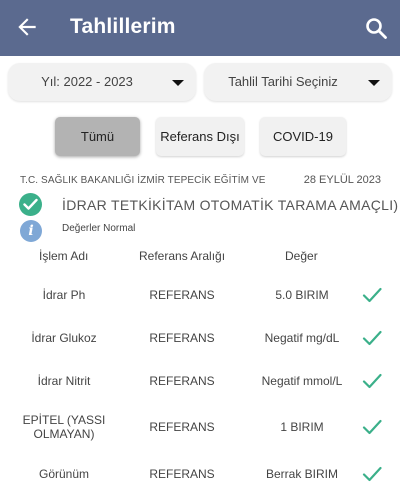  What do you see at coordinates (64, 381) in the screenshot?
I see `row-name: İdrar Nitrit` at bounding box center [64, 381].